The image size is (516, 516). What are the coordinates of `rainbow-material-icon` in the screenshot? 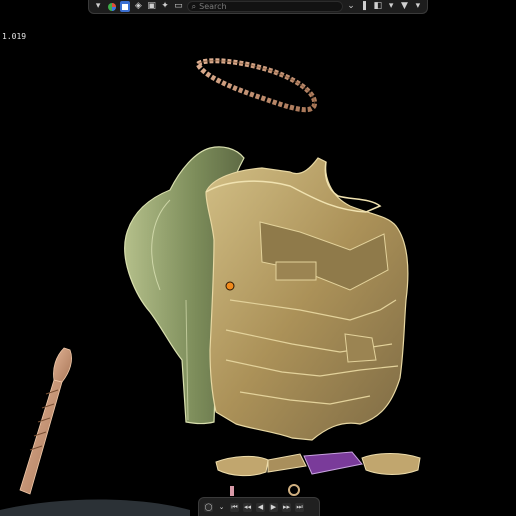 It's located at (111, 6).